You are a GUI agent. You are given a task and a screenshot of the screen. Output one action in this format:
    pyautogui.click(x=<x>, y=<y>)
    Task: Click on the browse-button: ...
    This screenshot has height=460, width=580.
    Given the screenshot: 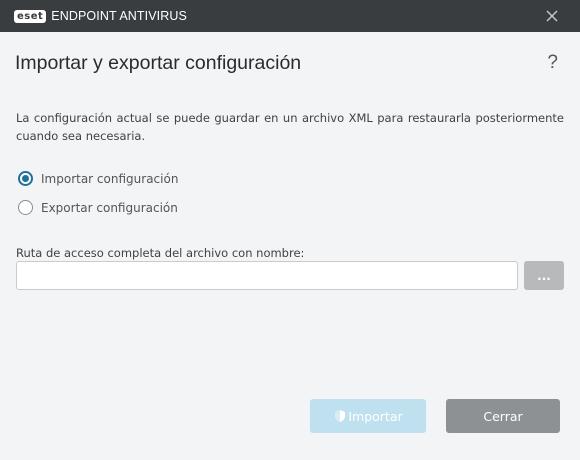 What is the action you would take?
    pyautogui.click(x=544, y=275)
    